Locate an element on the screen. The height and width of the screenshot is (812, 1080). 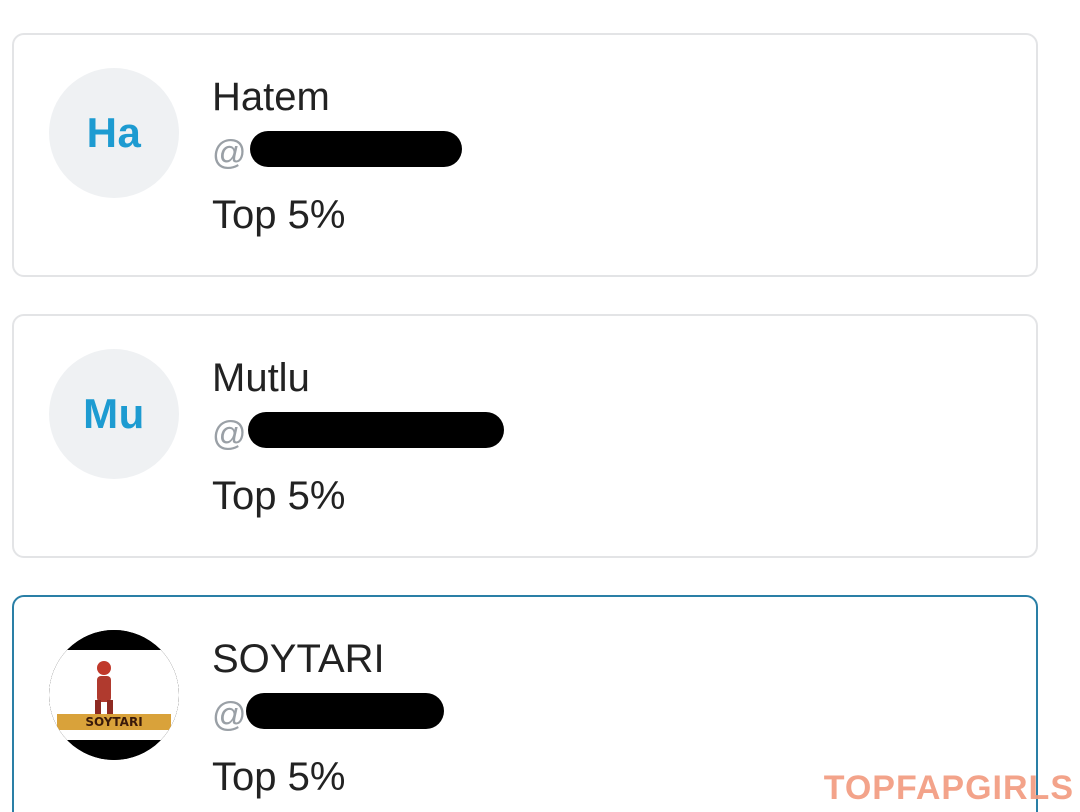
creator-name: SOYTARI is located at coordinates (298, 659).